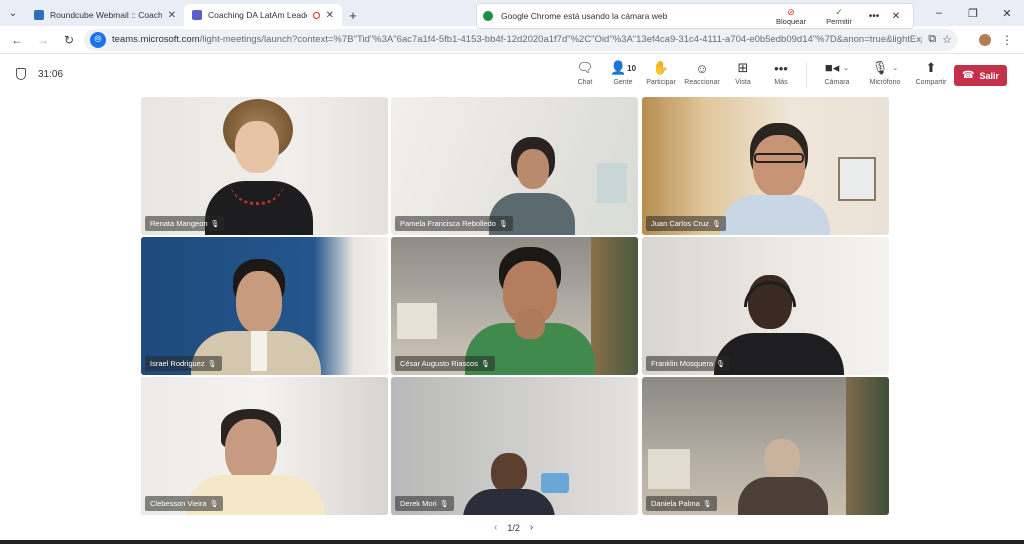  I want to click on meeting-timer: 31:06, so click(39, 74).